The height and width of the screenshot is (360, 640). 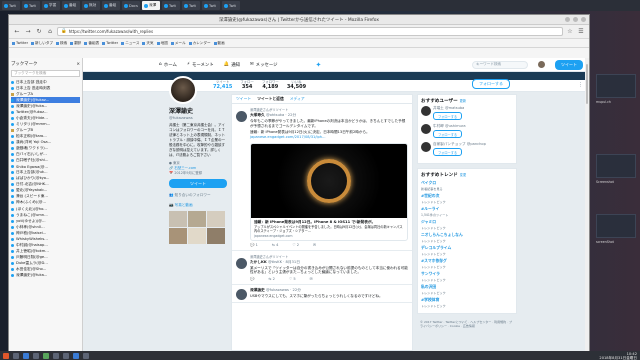 What do you see at coordinates (569, 64) in the screenshot?
I see `compose-tweet-button: ツイート` at bounding box center [569, 64].